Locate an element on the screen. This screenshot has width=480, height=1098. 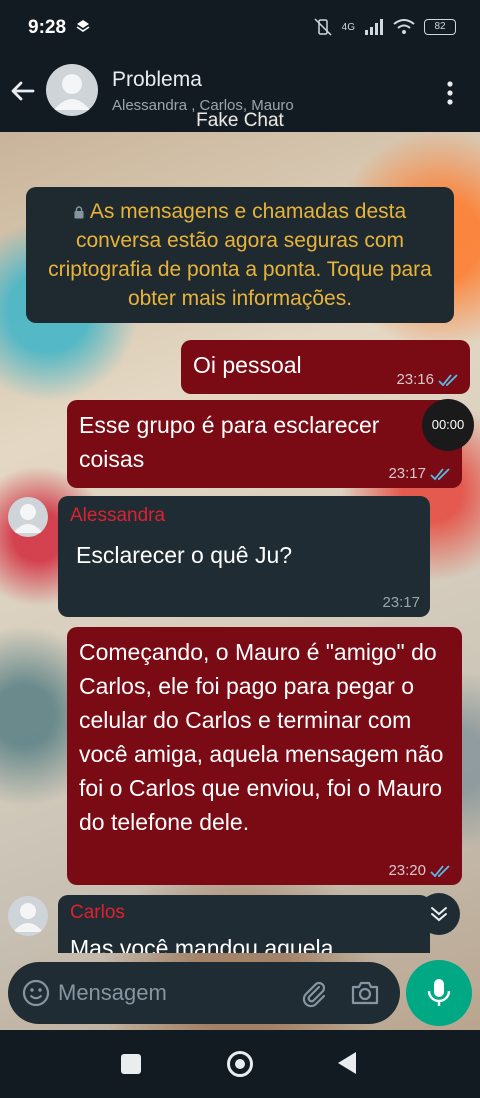
chevron-down-icon is located at coordinates (439, 914).